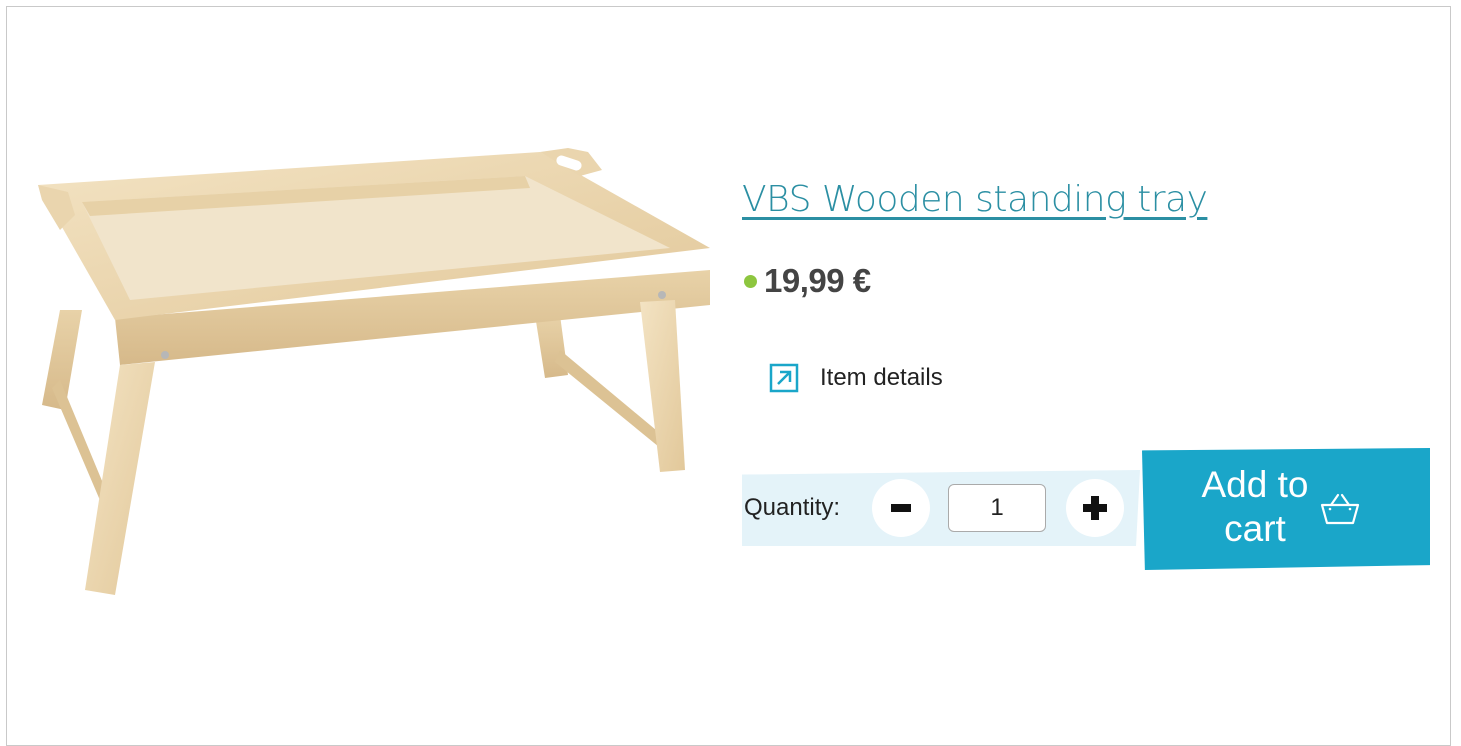 This screenshot has width=1461, height=746. I want to click on product-title-link: VBS Wooden standing tray, so click(975, 200).